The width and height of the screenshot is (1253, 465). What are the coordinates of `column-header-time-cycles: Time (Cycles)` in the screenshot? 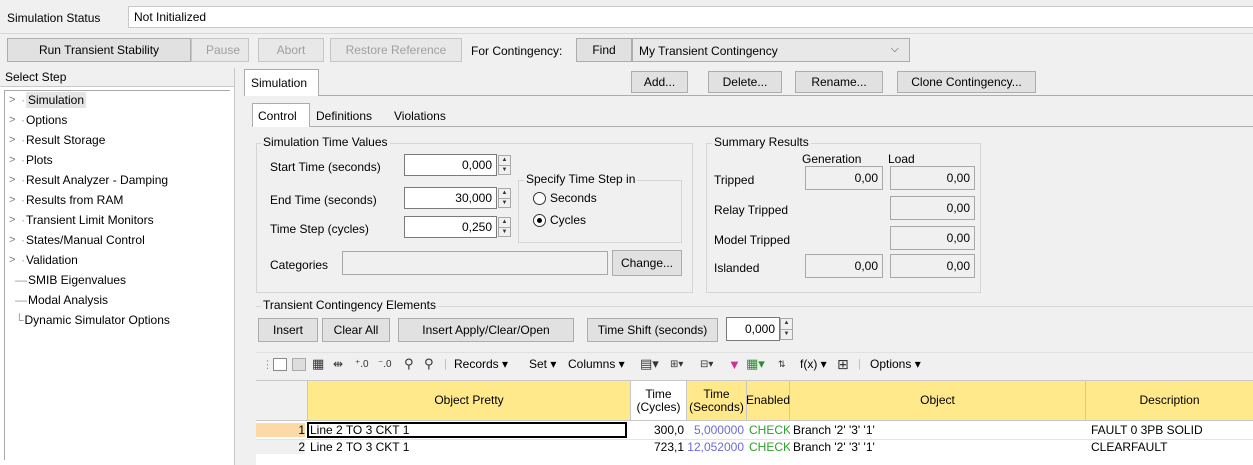 It's located at (659, 401).